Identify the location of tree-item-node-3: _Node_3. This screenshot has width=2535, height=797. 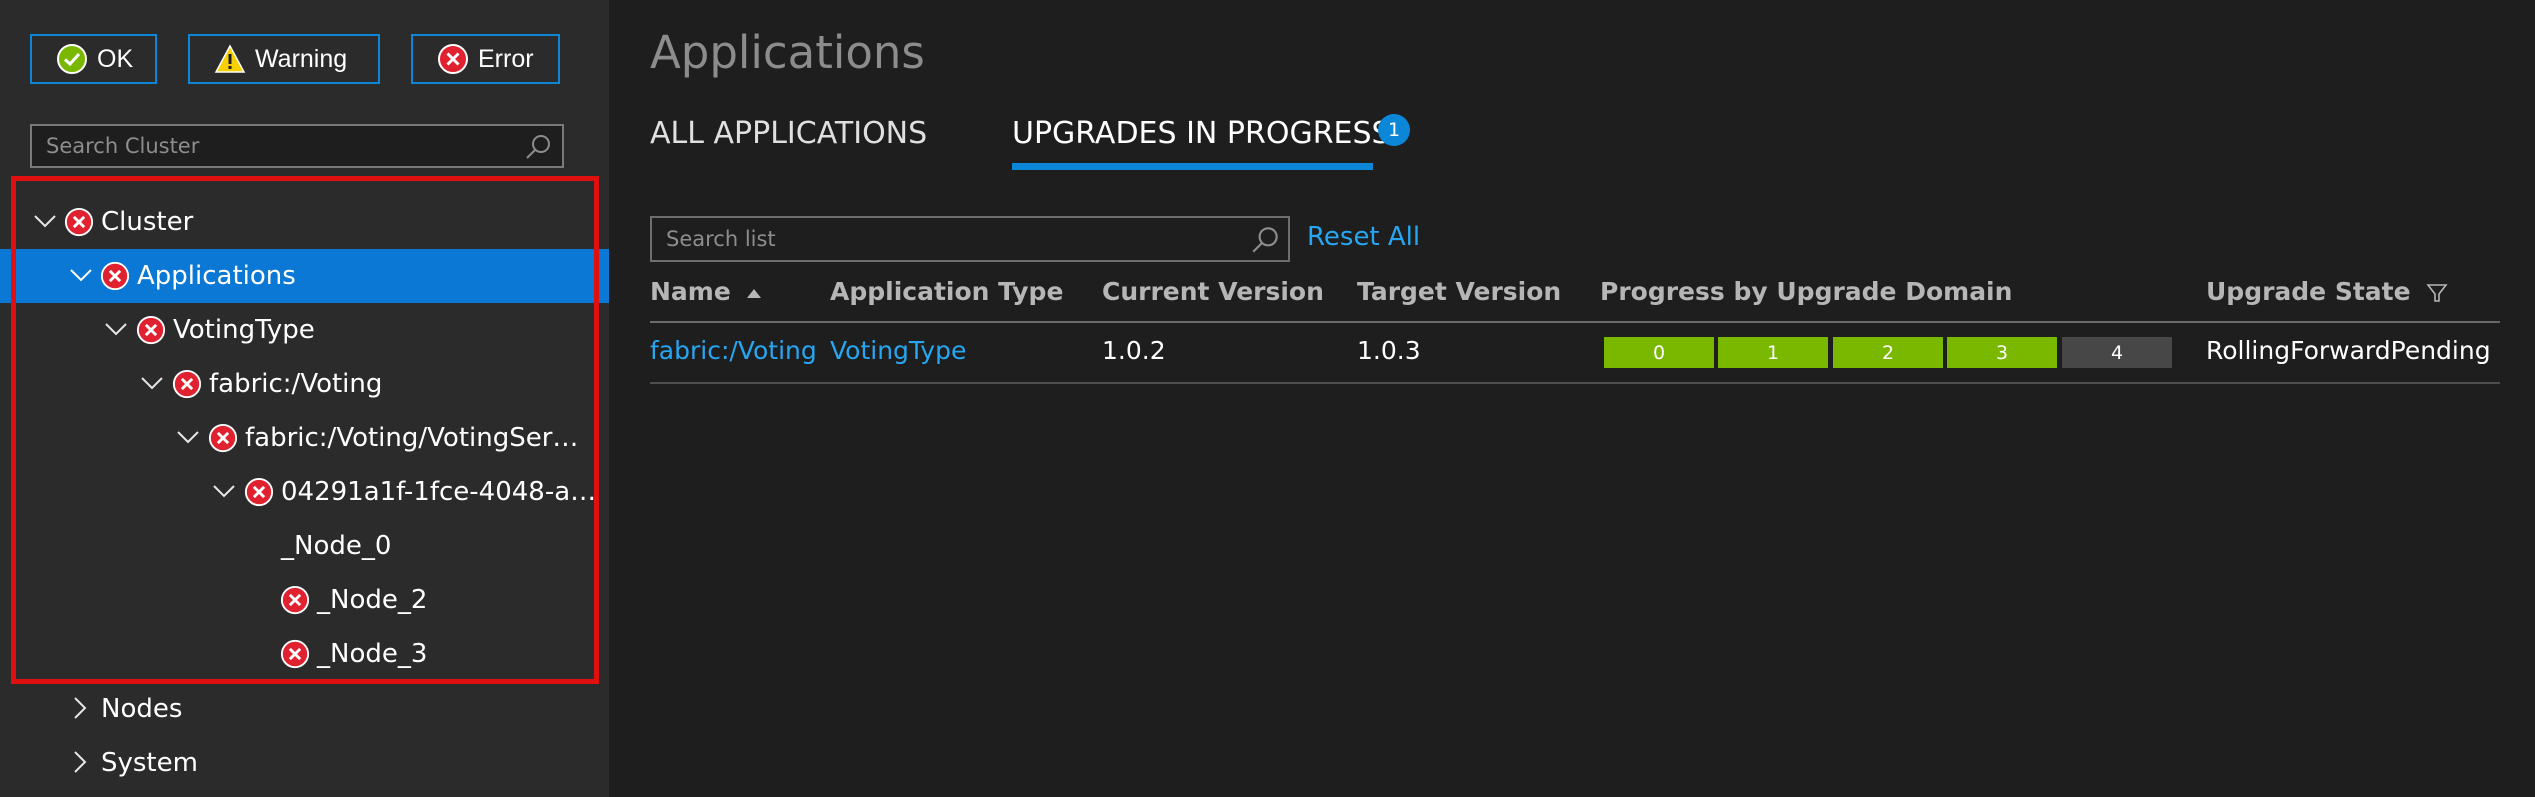
(304, 654).